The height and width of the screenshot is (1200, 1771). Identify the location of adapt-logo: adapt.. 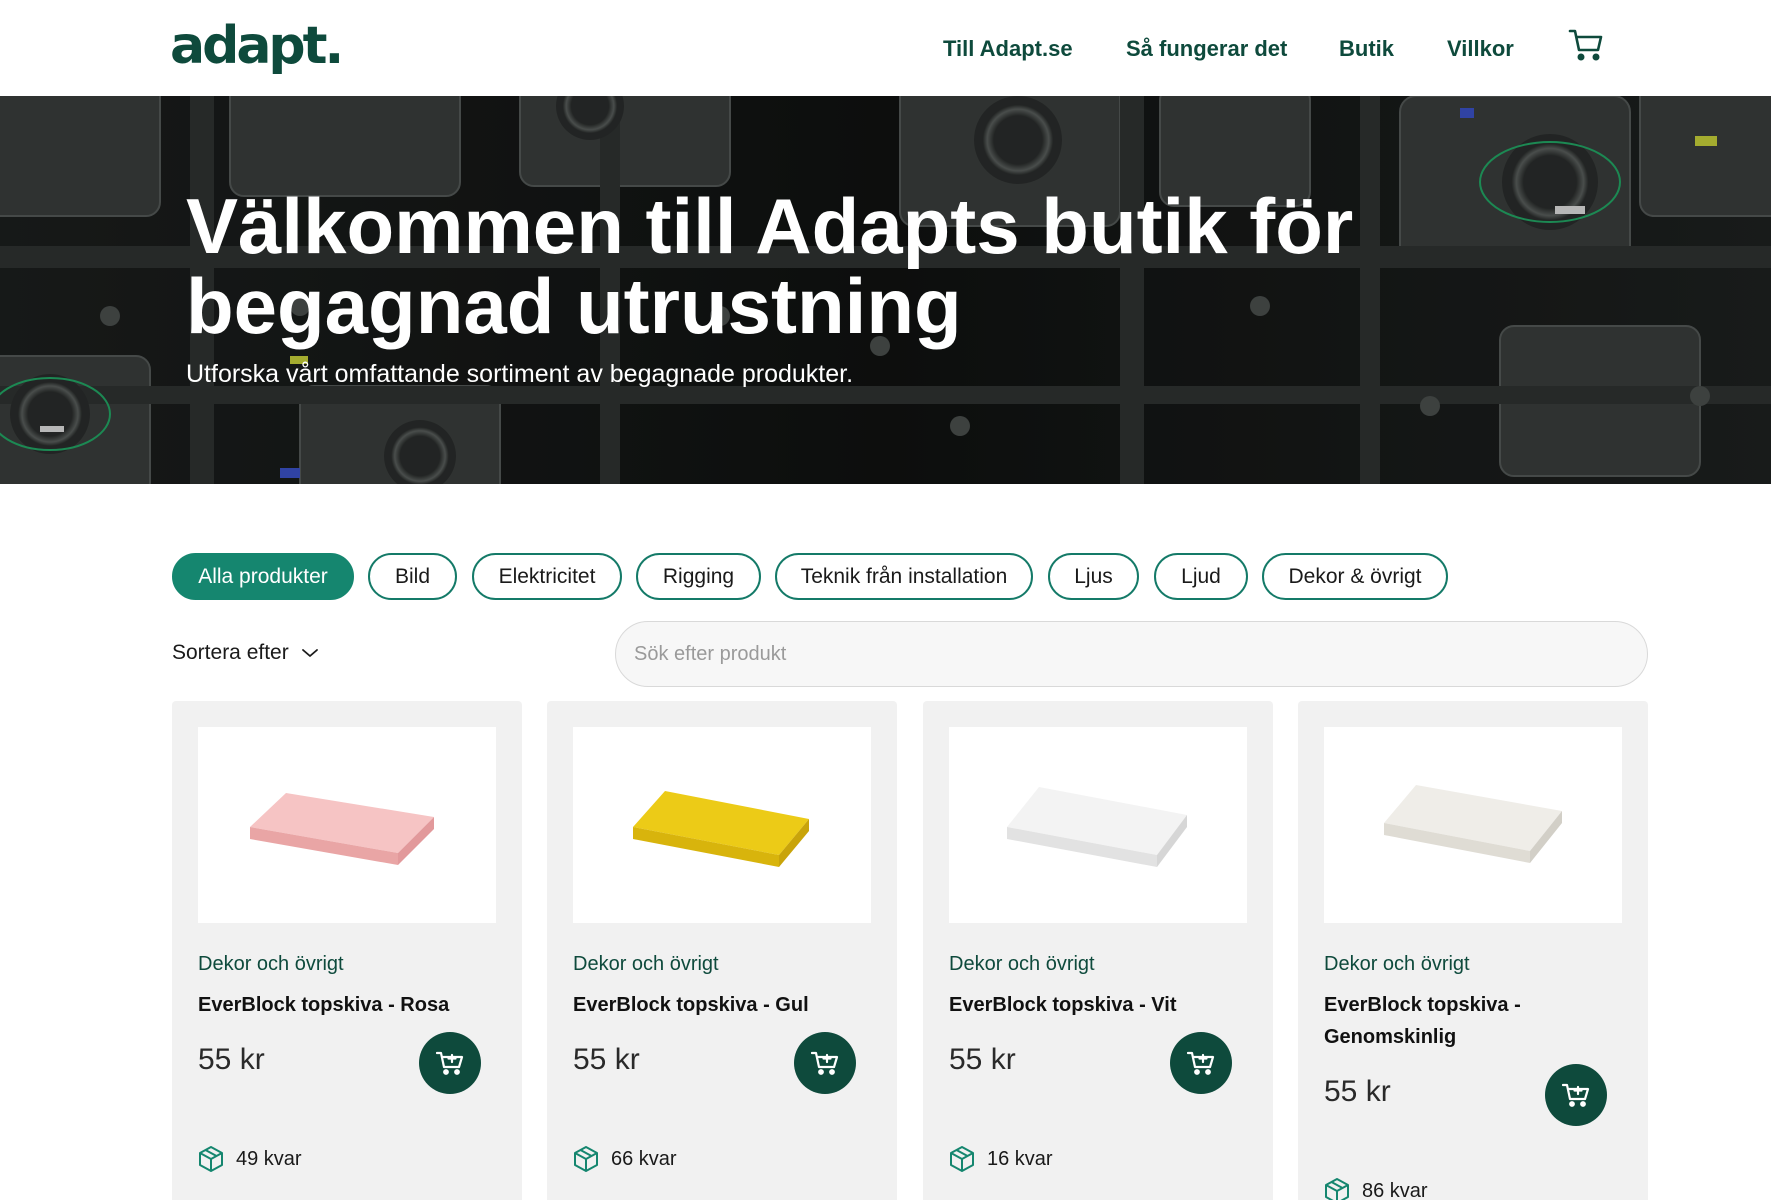
(257, 46).